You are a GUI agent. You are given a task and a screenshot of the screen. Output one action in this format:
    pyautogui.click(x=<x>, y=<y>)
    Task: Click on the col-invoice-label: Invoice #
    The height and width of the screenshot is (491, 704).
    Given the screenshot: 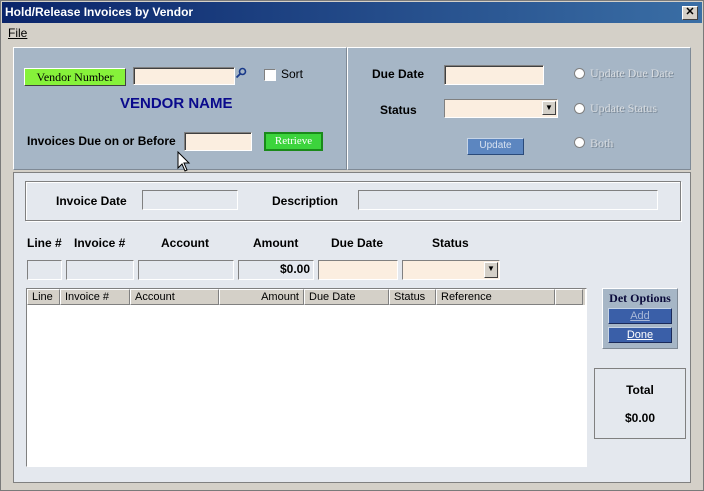 What is the action you would take?
    pyautogui.click(x=100, y=243)
    